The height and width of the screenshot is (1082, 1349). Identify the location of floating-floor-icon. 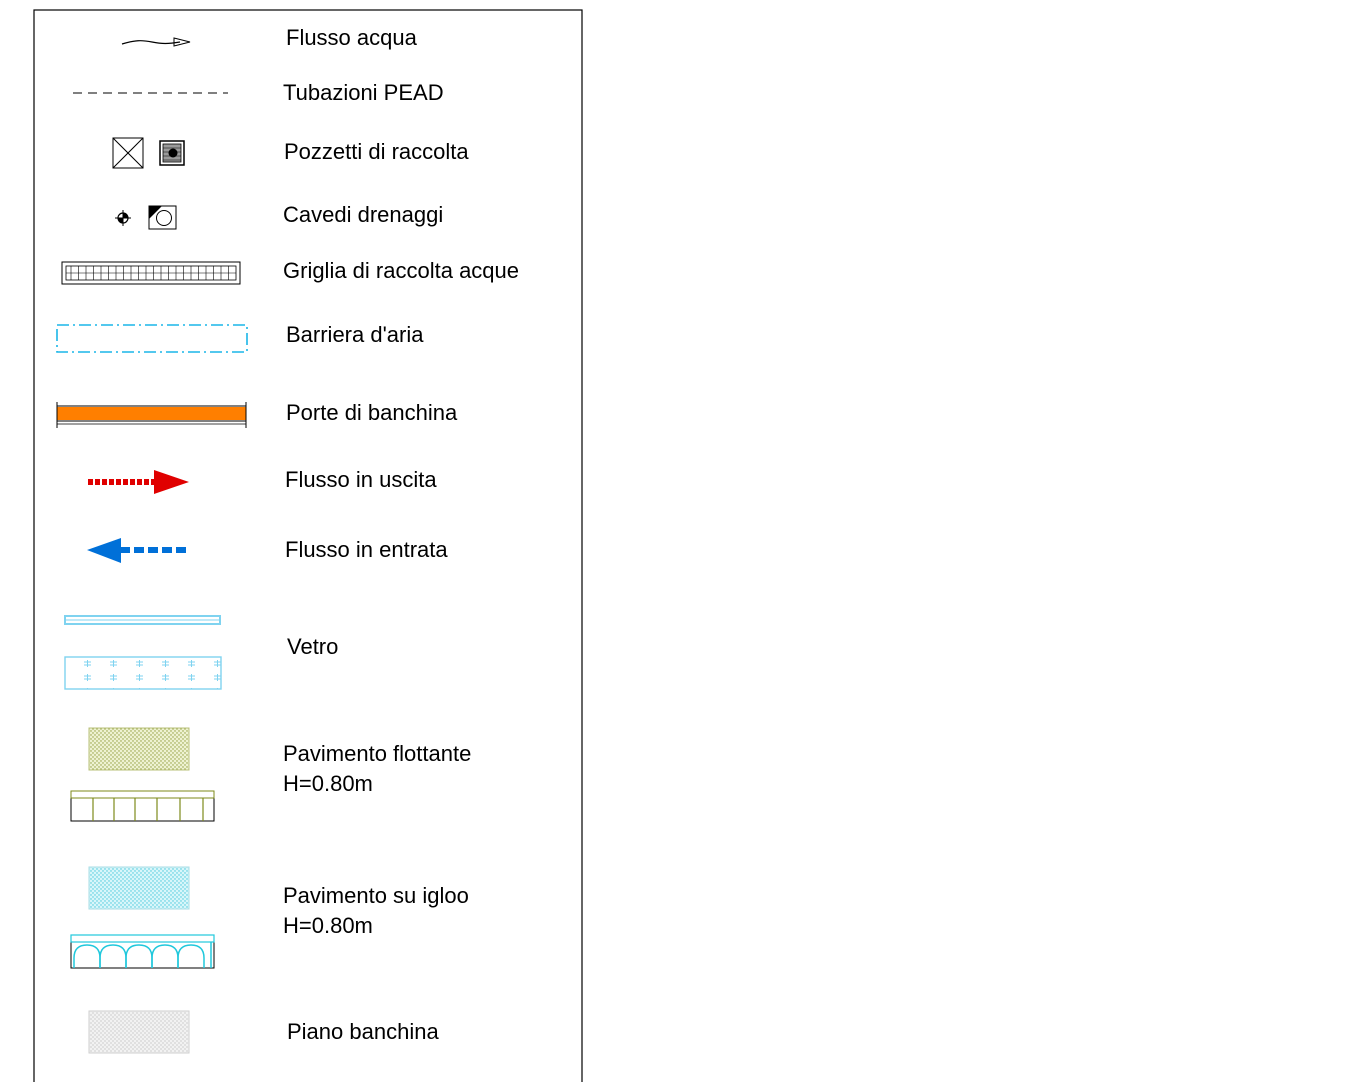
(142, 774).